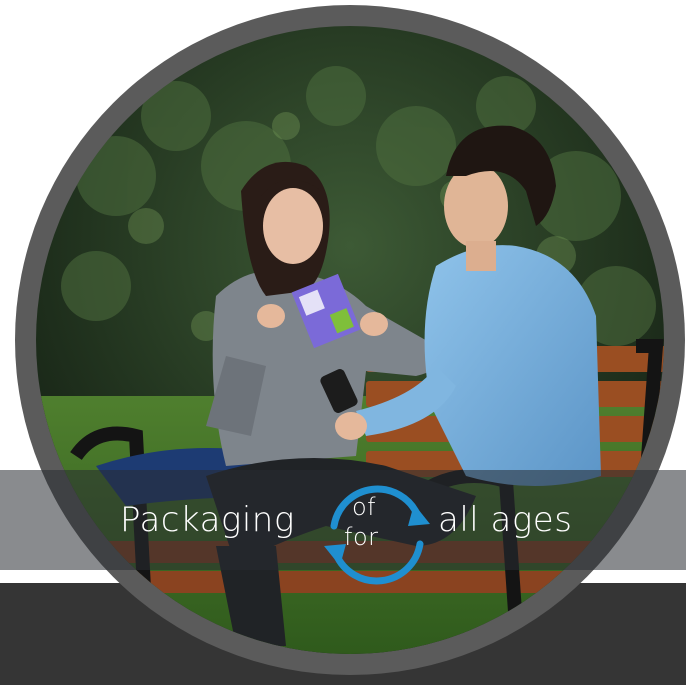 The height and width of the screenshot is (685, 686). What do you see at coordinates (505, 520) in the screenshot?
I see `slogan-right-text: all ages` at bounding box center [505, 520].